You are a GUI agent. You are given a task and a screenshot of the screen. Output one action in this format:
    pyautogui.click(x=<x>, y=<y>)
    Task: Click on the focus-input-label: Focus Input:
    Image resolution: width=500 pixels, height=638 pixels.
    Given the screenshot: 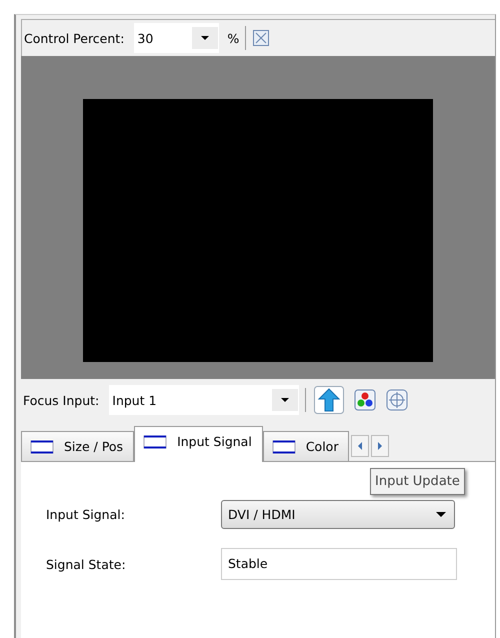 What is the action you would take?
    pyautogui.click(x=61, y=400)
    